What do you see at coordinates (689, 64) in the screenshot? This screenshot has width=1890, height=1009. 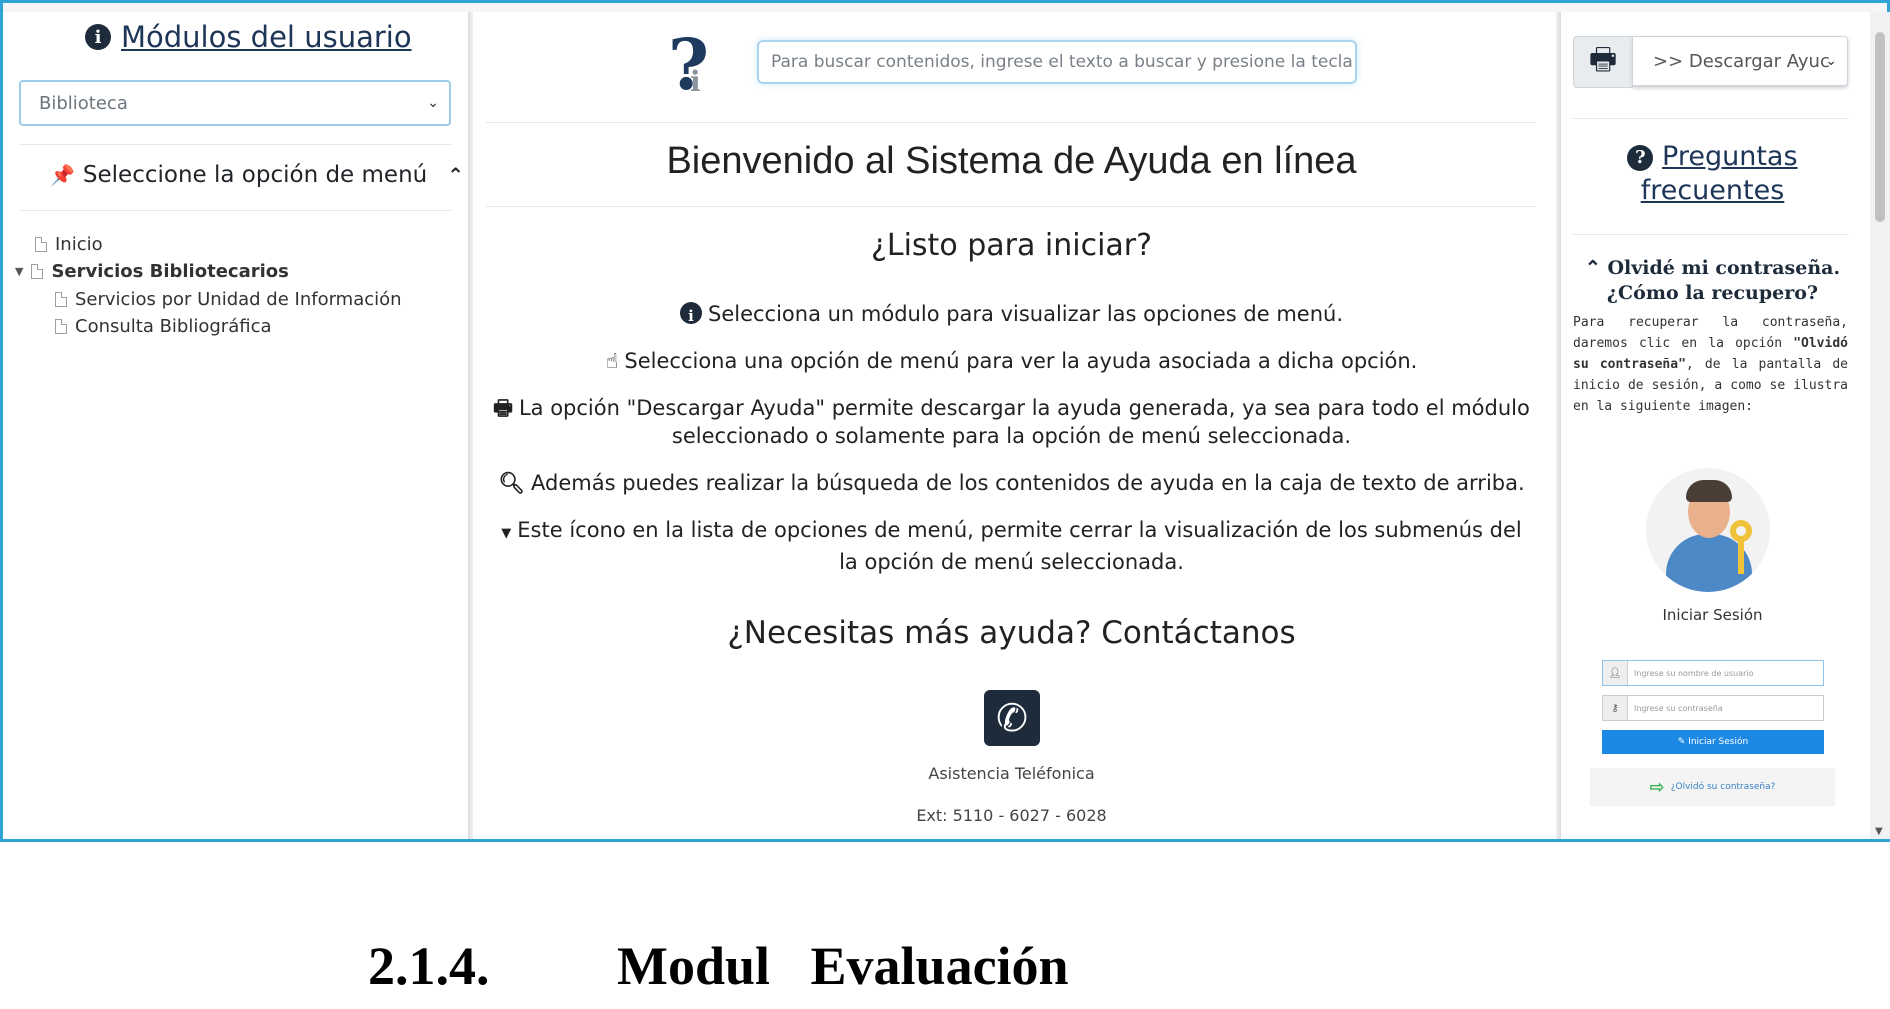 I see `help-logo-icon: ? i` at bounding box center [689, 64].